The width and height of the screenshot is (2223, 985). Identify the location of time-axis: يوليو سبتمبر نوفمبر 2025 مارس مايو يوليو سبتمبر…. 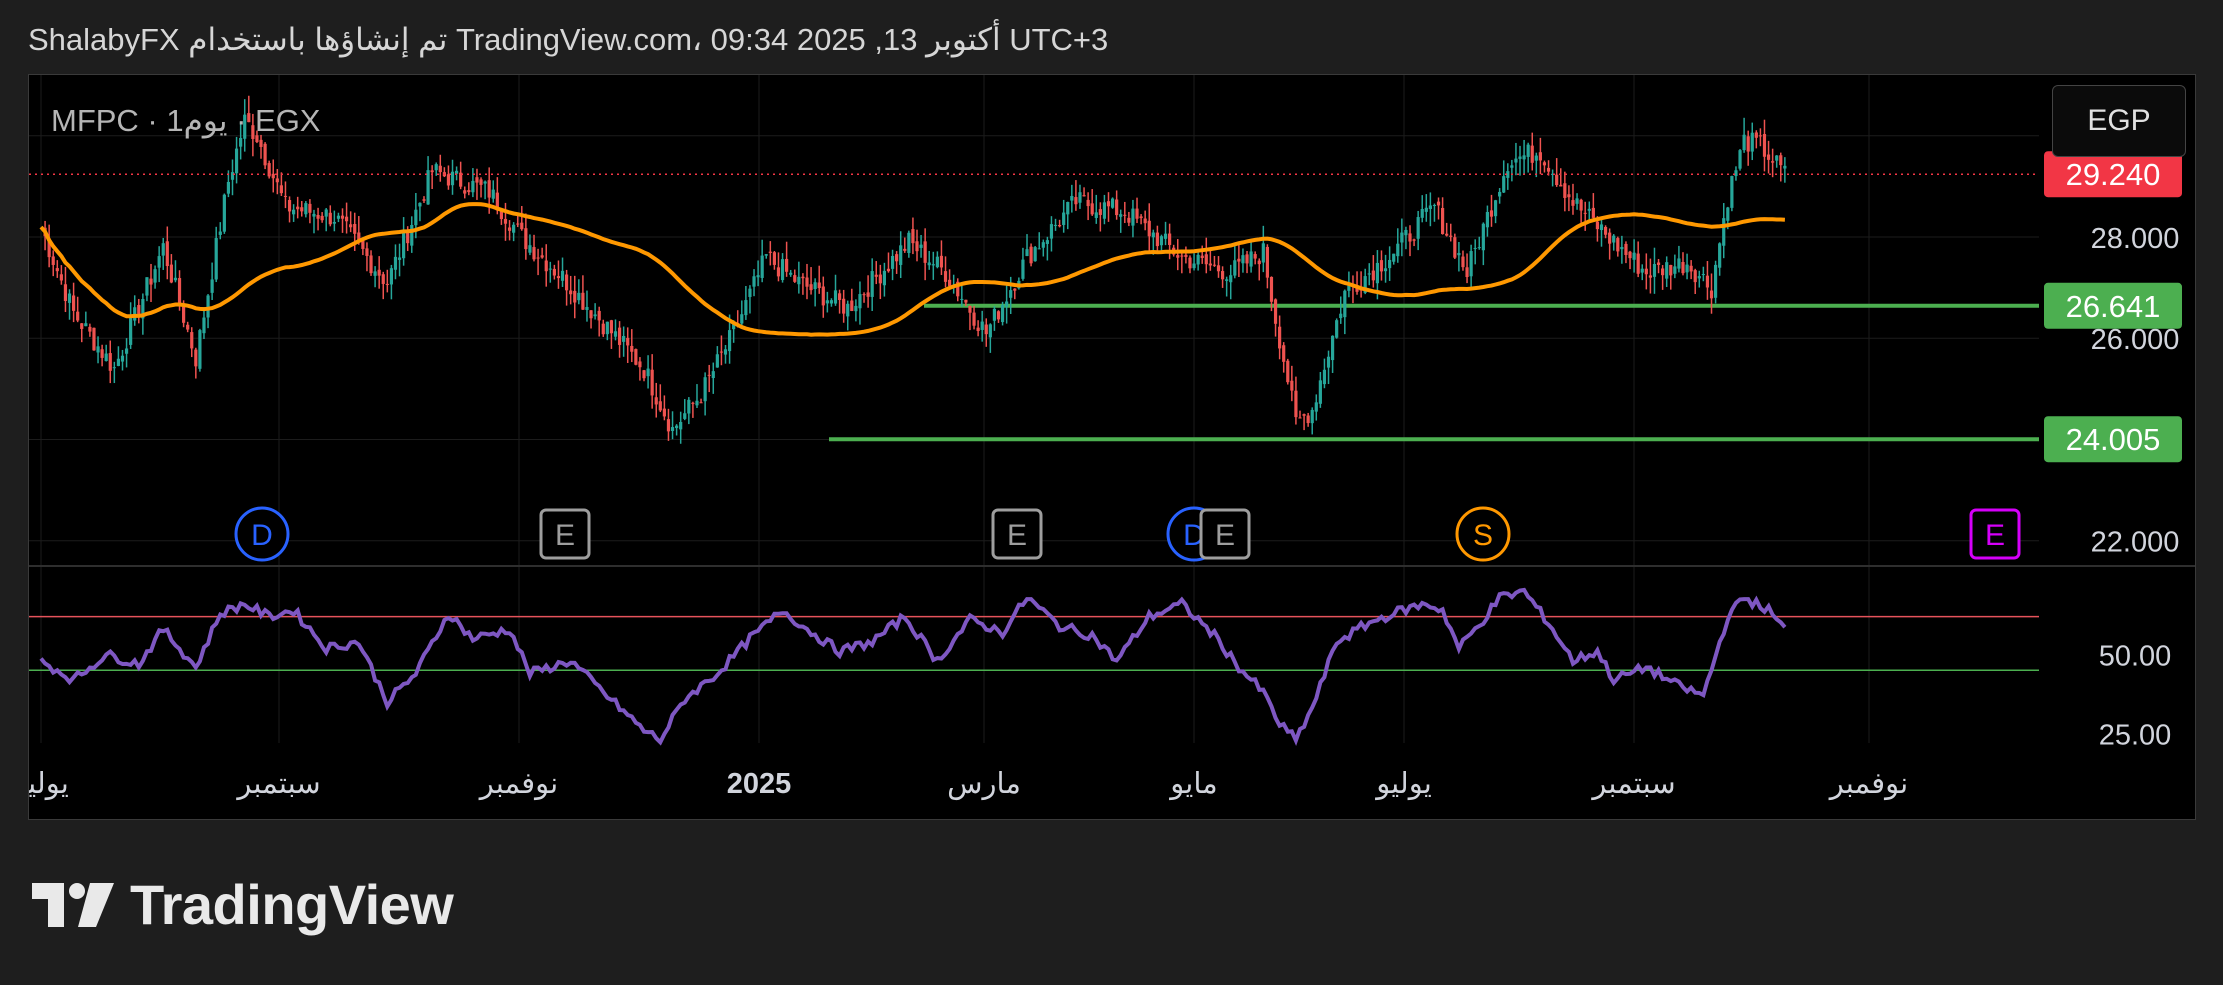
(968, 784).